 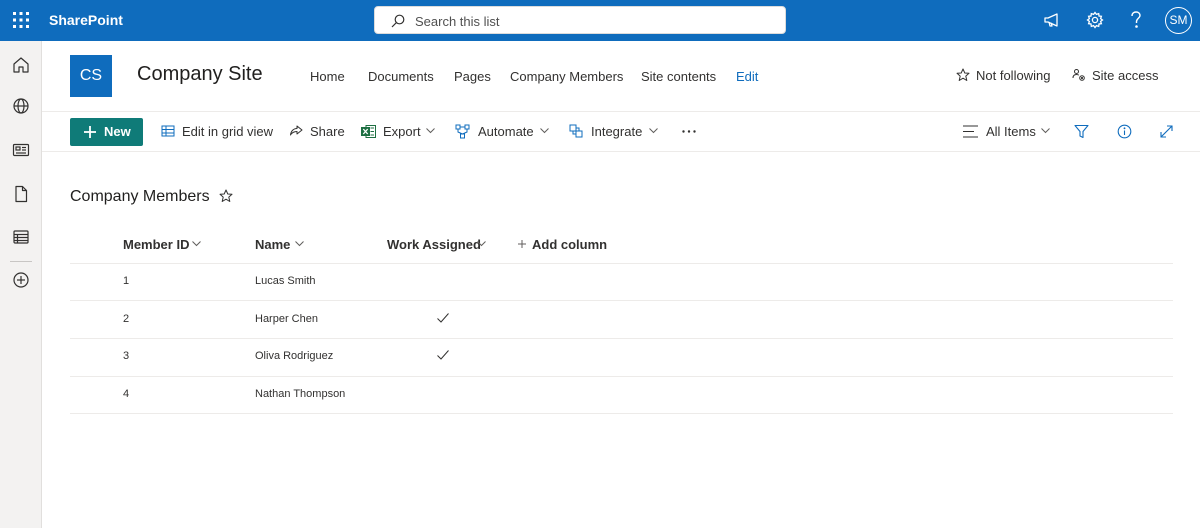 What do you see at coordinates (126, 281) in the screenshot?
I see `cell-member-id: 1` at bounding box center [126, 281].